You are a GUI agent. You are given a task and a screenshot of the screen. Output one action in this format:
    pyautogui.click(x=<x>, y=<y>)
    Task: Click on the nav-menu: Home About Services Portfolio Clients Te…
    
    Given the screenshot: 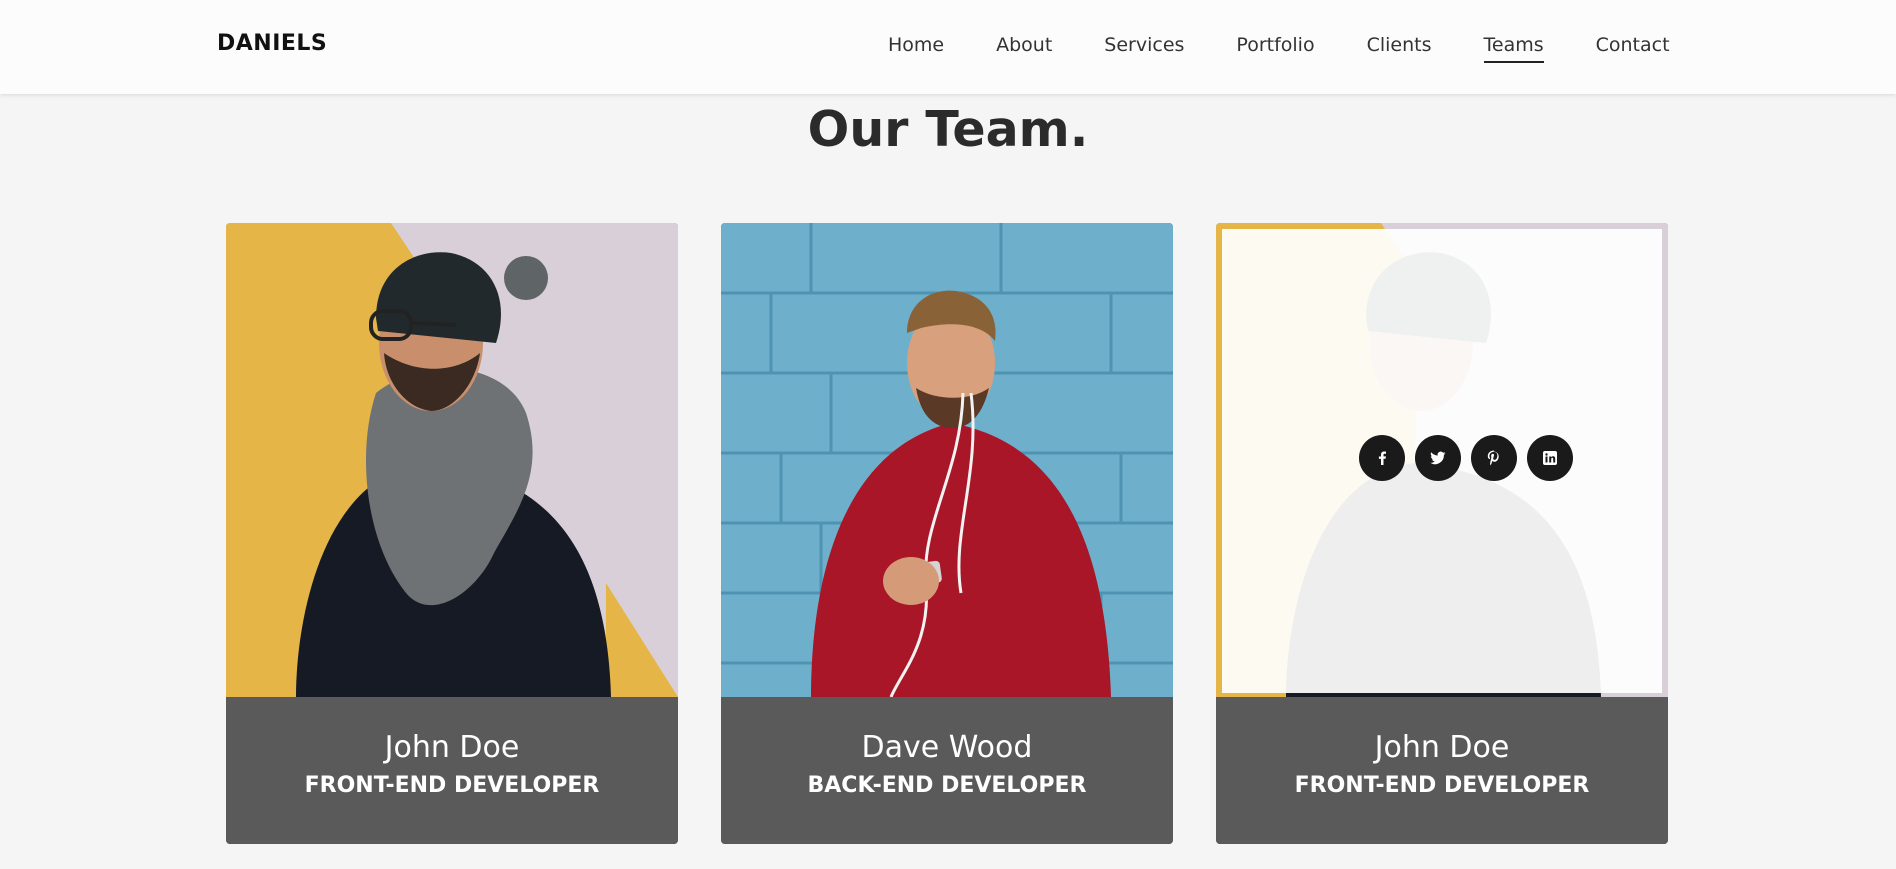 What is the action you would take?
    pyautogui.click(x=1279, y=48)
    